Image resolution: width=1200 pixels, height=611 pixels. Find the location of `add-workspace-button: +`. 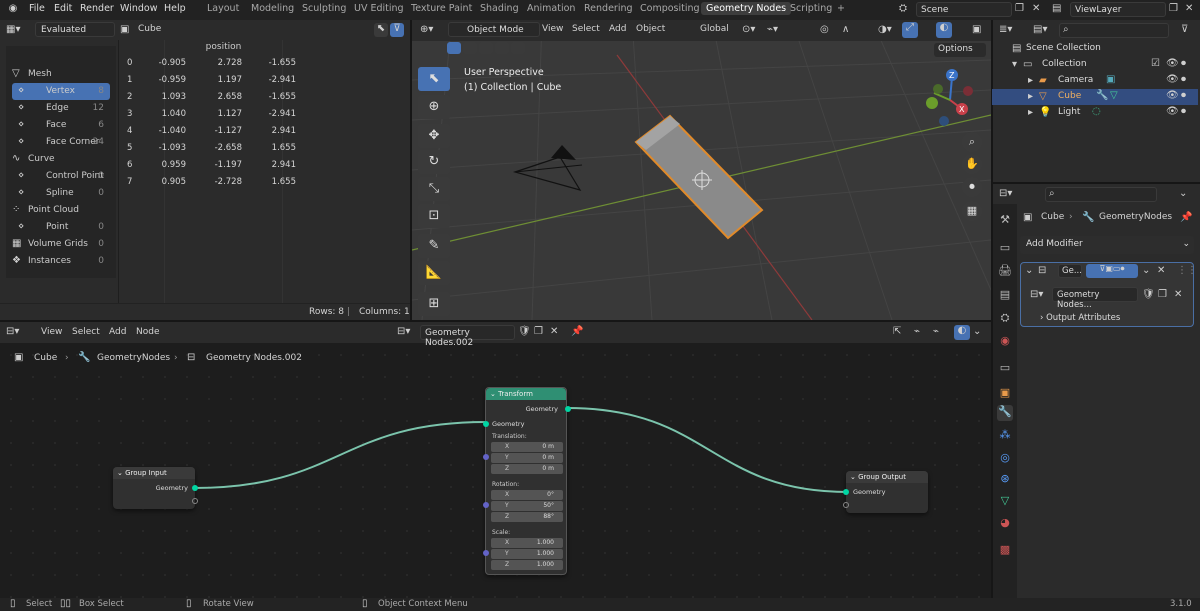

add-workspace-button: + is located at coordinates (841, 8).